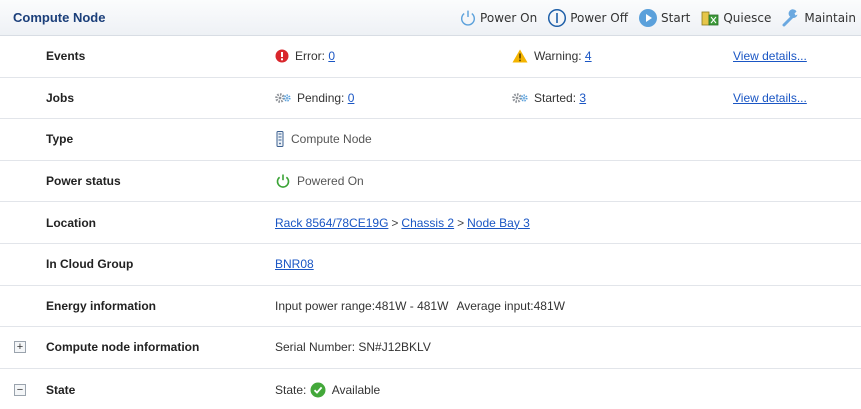  Describe the element at coordinates (599, 18) in the screenshot. I see `power-off-label: Power Off` at that location.